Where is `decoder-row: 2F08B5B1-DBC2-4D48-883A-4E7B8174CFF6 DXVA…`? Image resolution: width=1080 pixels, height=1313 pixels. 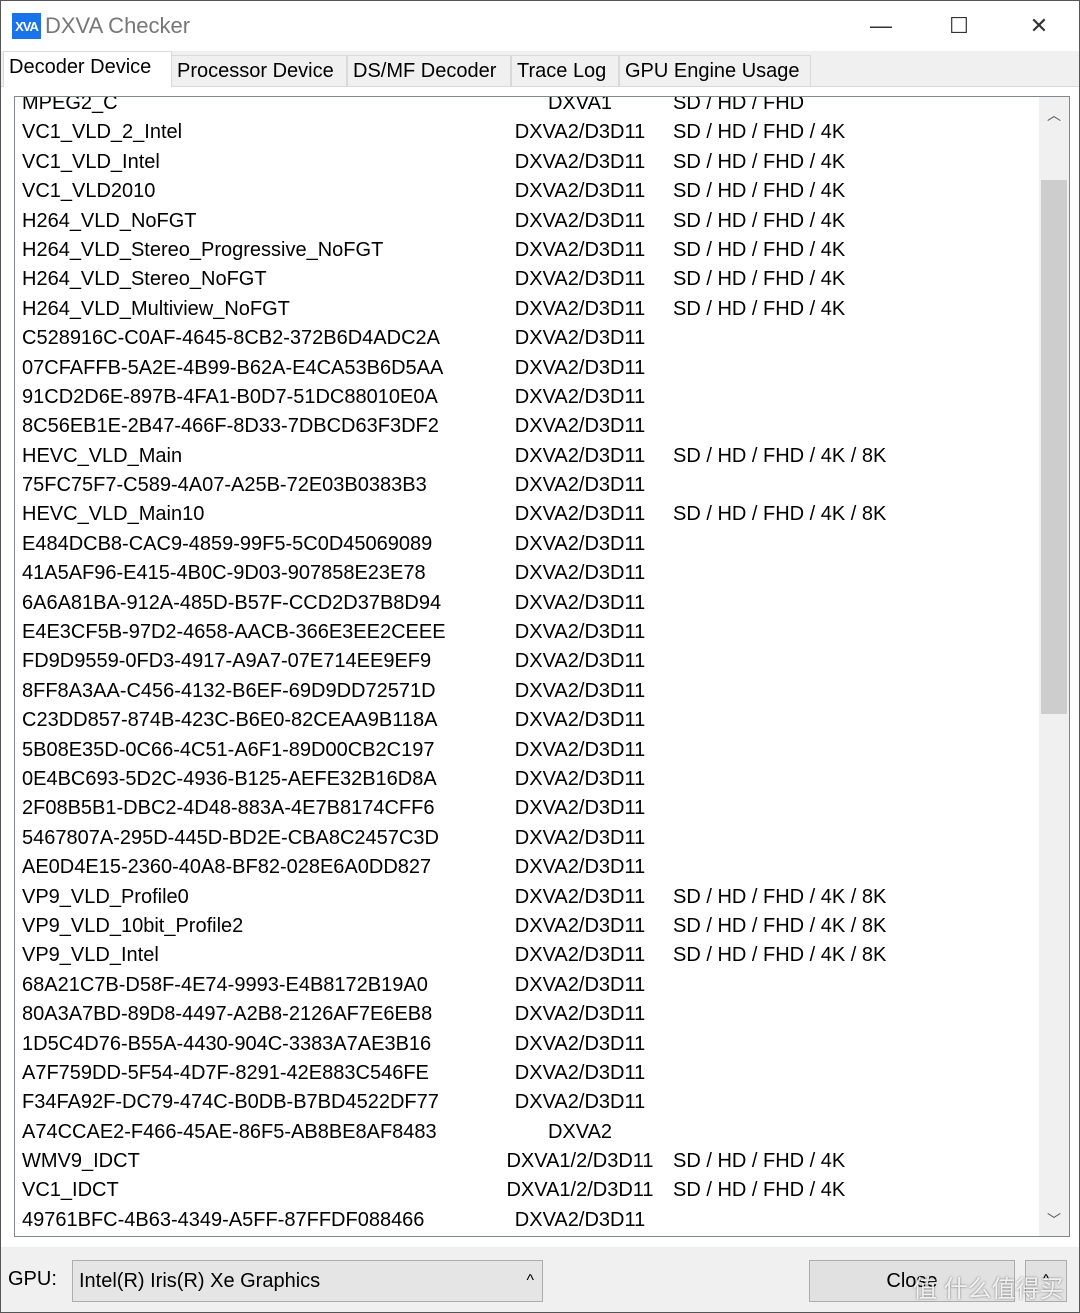
decoder-row: 2F08B5B1-DBC2-4D48-883A-4E7B8174CFF6 DXVA… is located at coordinates (526, 808).